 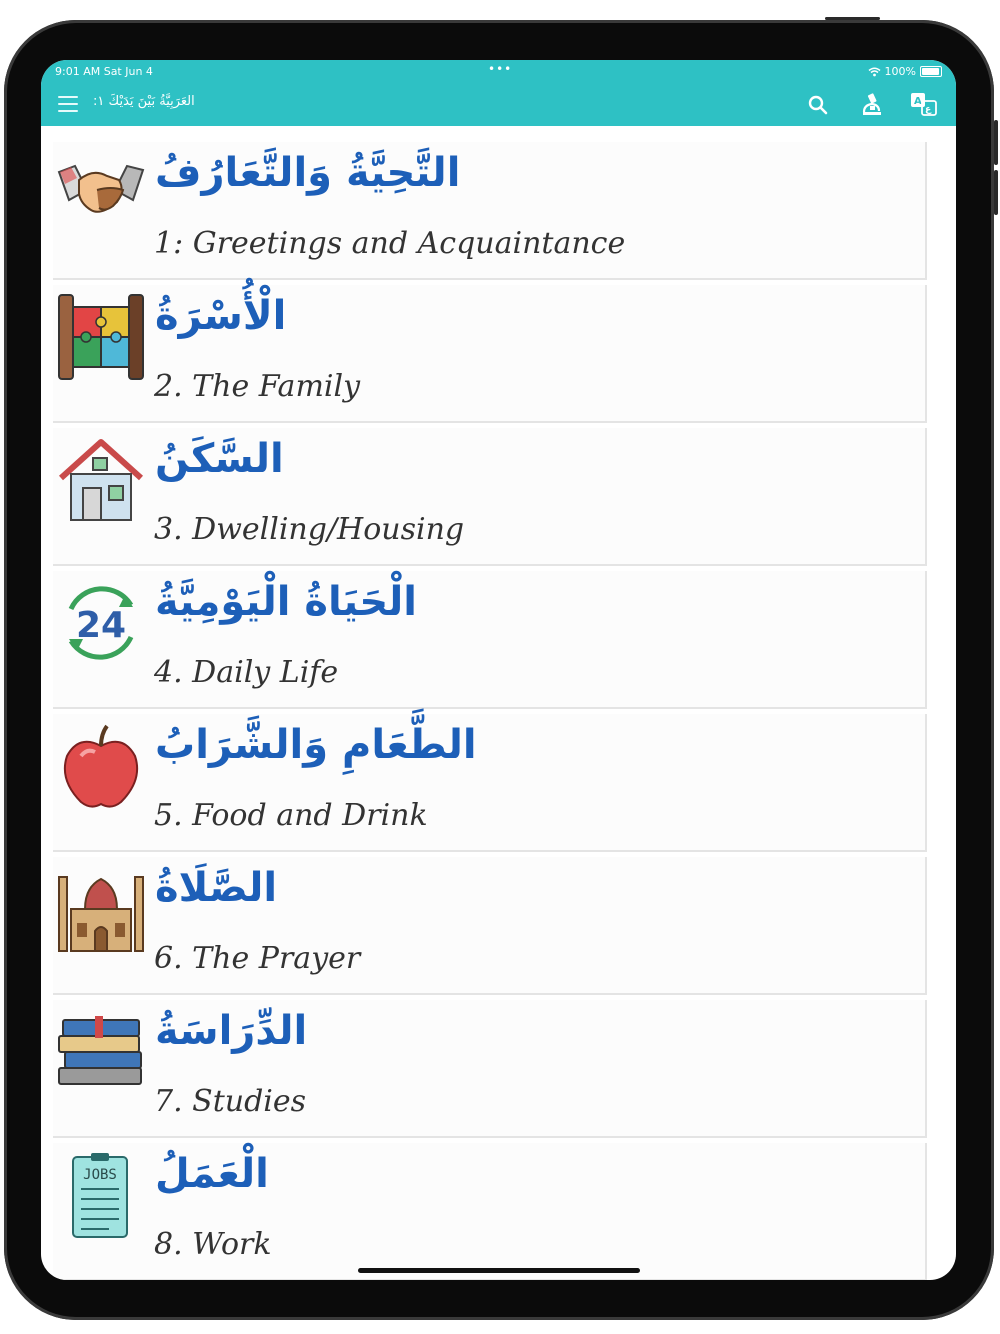 I want to click on lab-icon, so click(x=872, y=105).